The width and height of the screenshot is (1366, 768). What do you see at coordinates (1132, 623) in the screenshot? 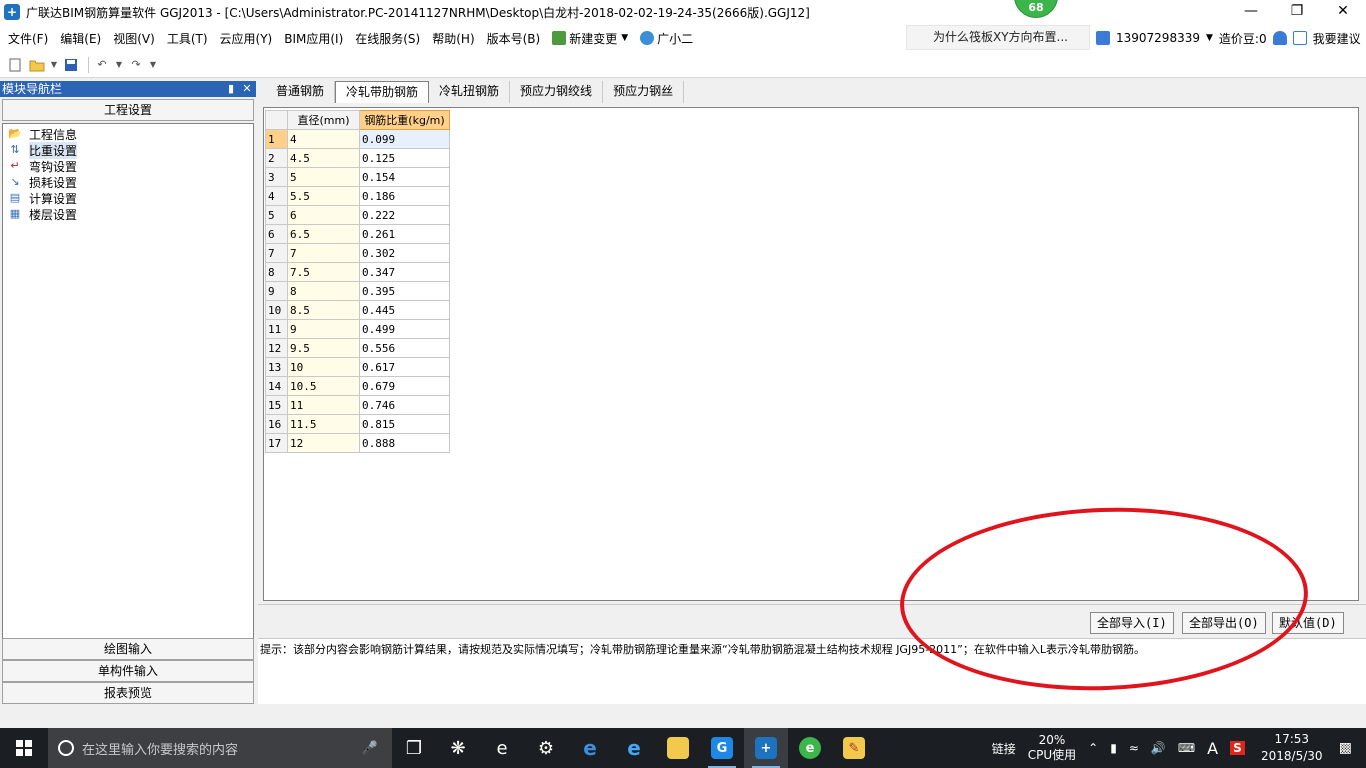
I see `import-all-button: 全部导入(I)` at bounding box center [1132, 623].